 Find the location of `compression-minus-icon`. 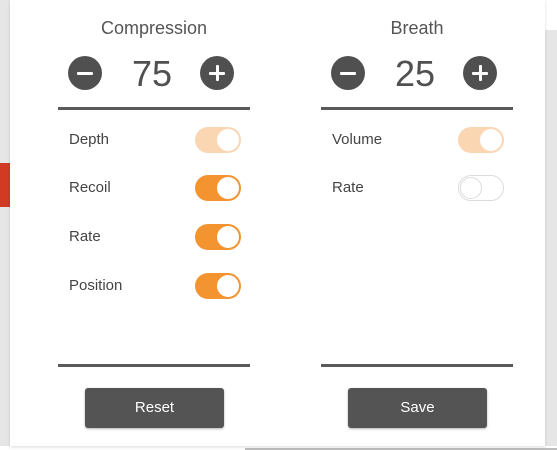

compression-minus-icon is located at coordinates (85, 73).